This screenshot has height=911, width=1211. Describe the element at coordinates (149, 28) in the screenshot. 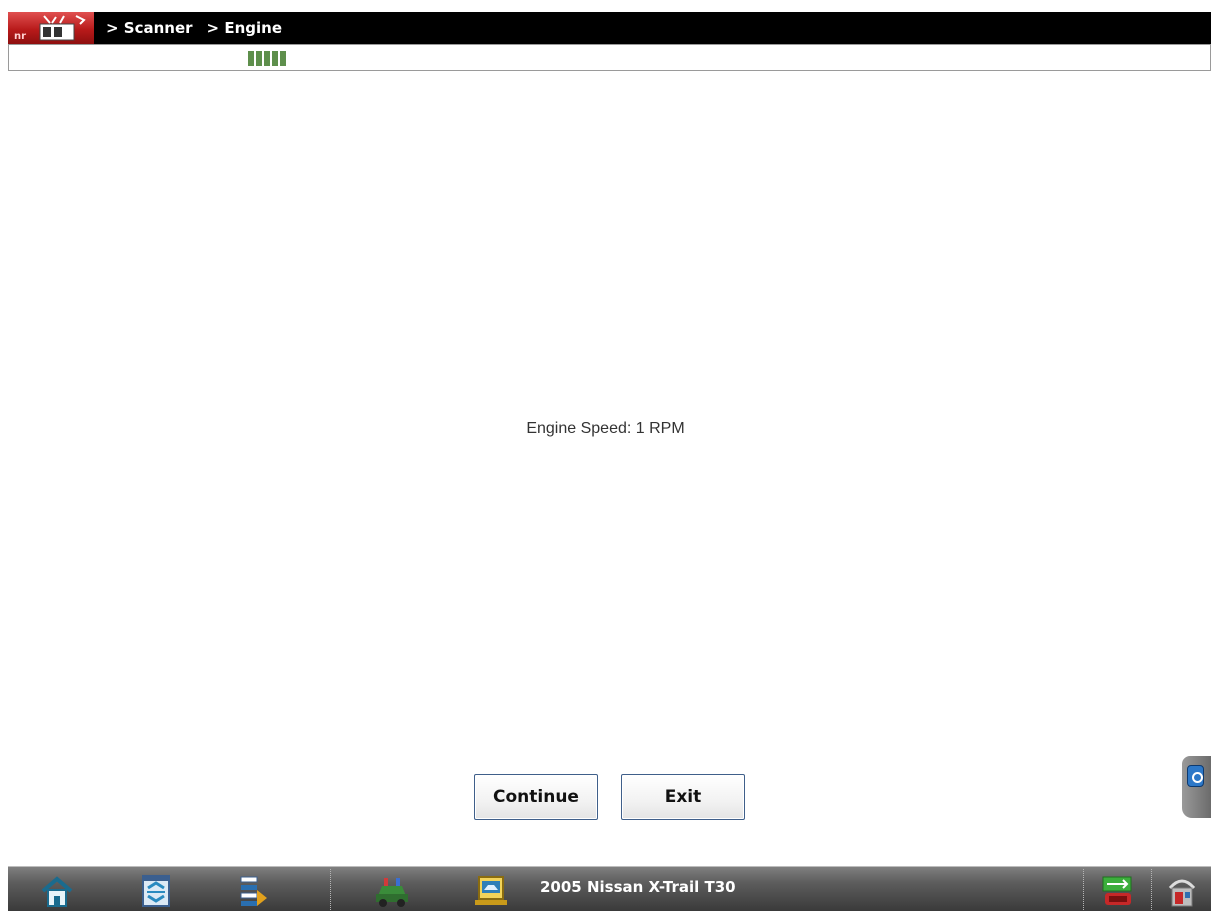

I see `breadcrumb-scanner: > Scanner` at that location.